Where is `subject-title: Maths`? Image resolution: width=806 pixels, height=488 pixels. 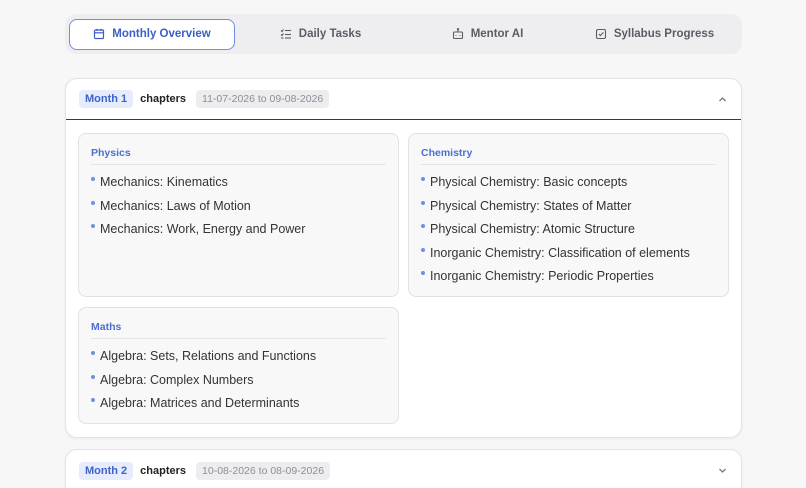 subject-title: Maths is located at coordinates (238, 323).